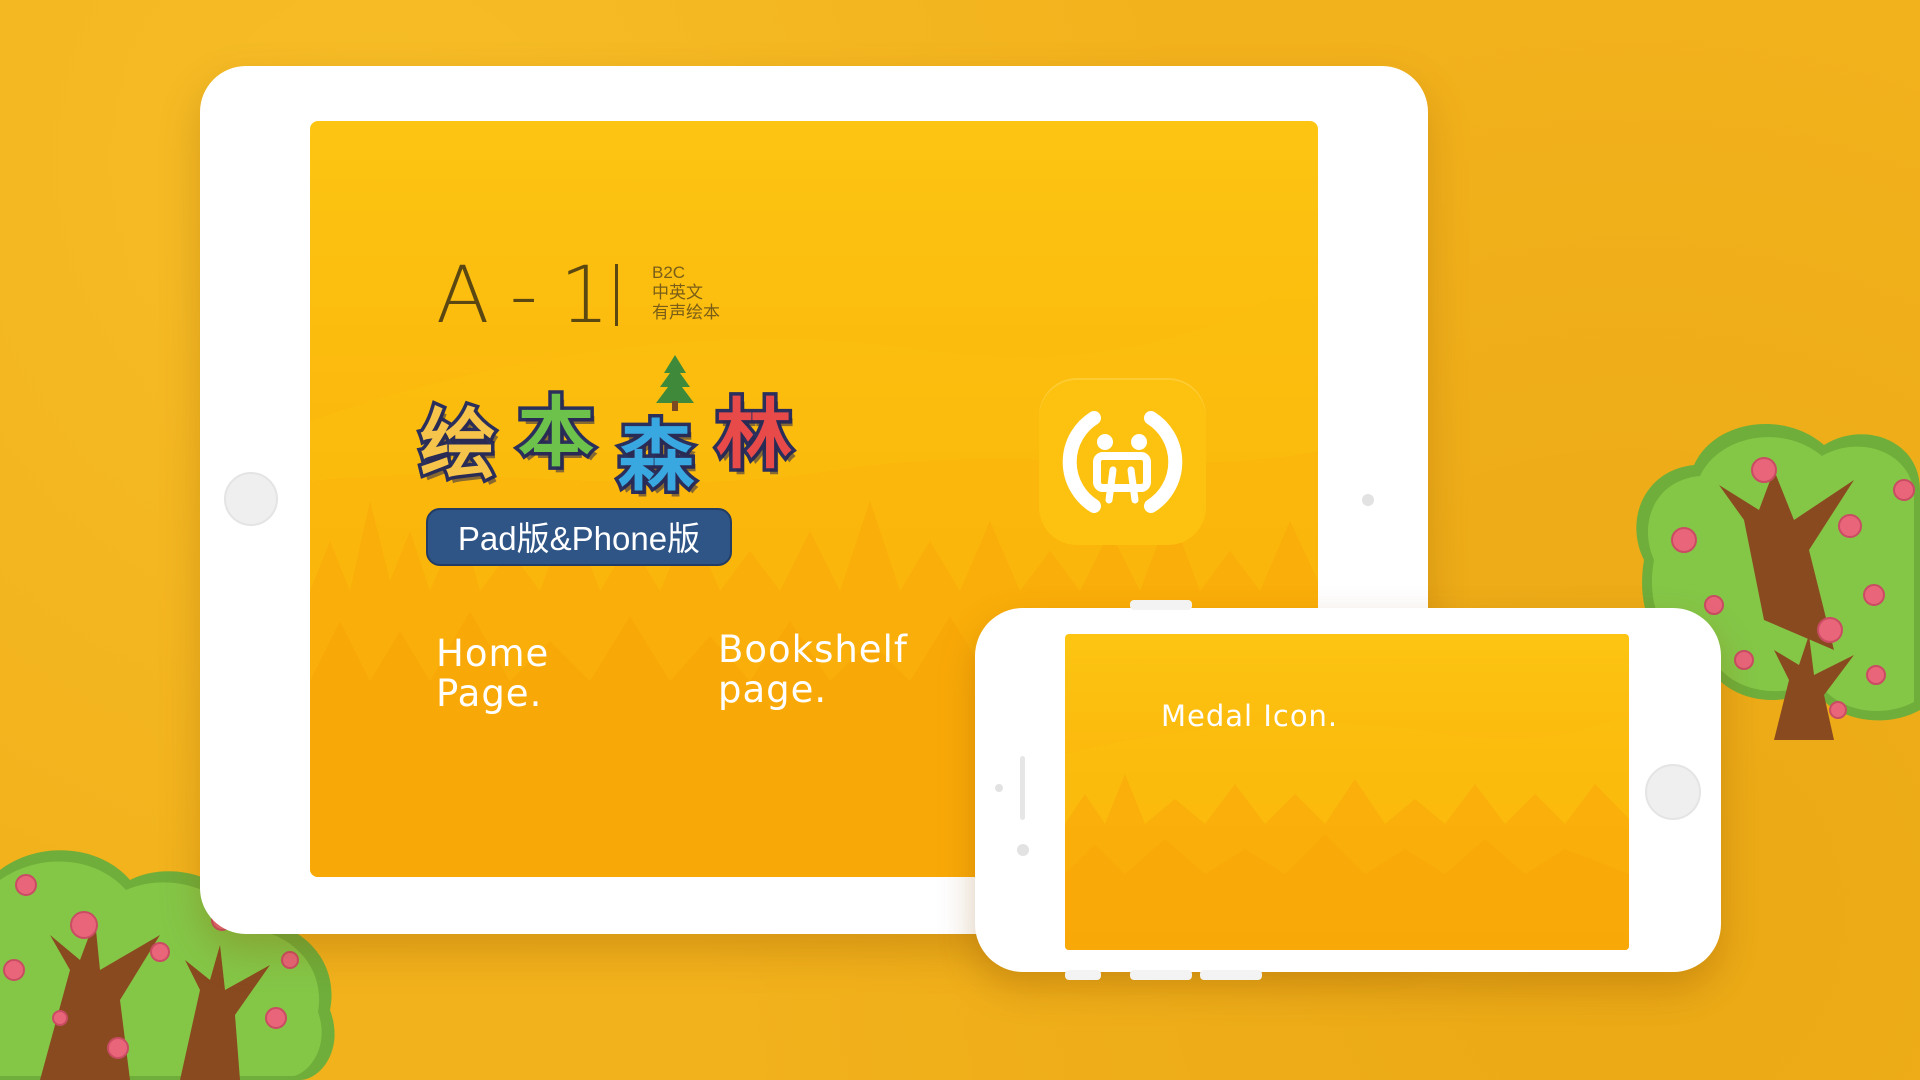 The width and height of the screenshot is (1920, 1080). Describe the element at coordinates (1022, 788) in the screenshot. I see `iphone-speaker` at that location.